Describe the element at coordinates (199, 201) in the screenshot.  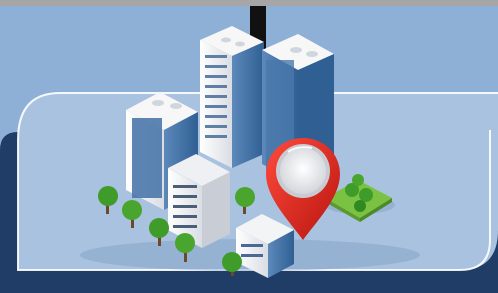
I see `building-mid` at that location.